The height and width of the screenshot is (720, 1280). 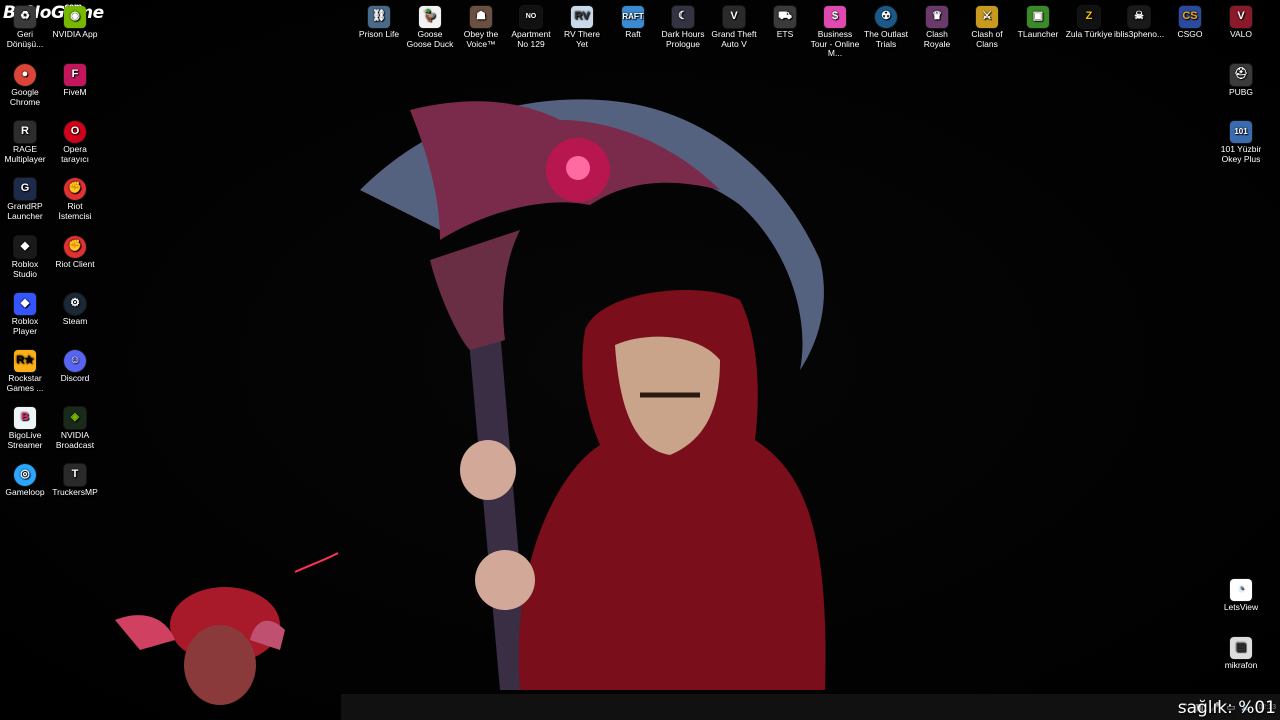 What do you see at coordinates (1190, 23) in the screenshot?
I see `desktop-icon-csgo: CS CSGO` at bounding box center [1190, 23].